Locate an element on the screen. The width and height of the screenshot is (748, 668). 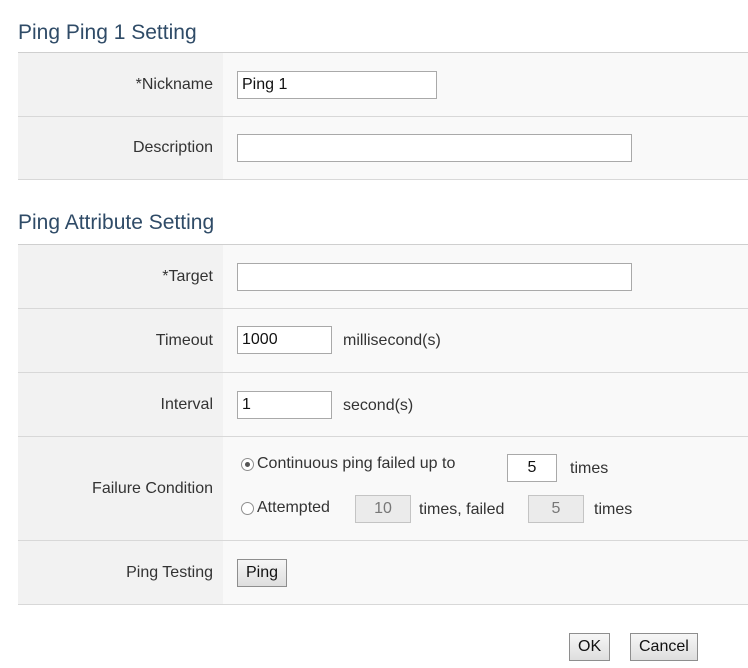
failure-option-attempted: Attempted is located at coordinates (285, 508).